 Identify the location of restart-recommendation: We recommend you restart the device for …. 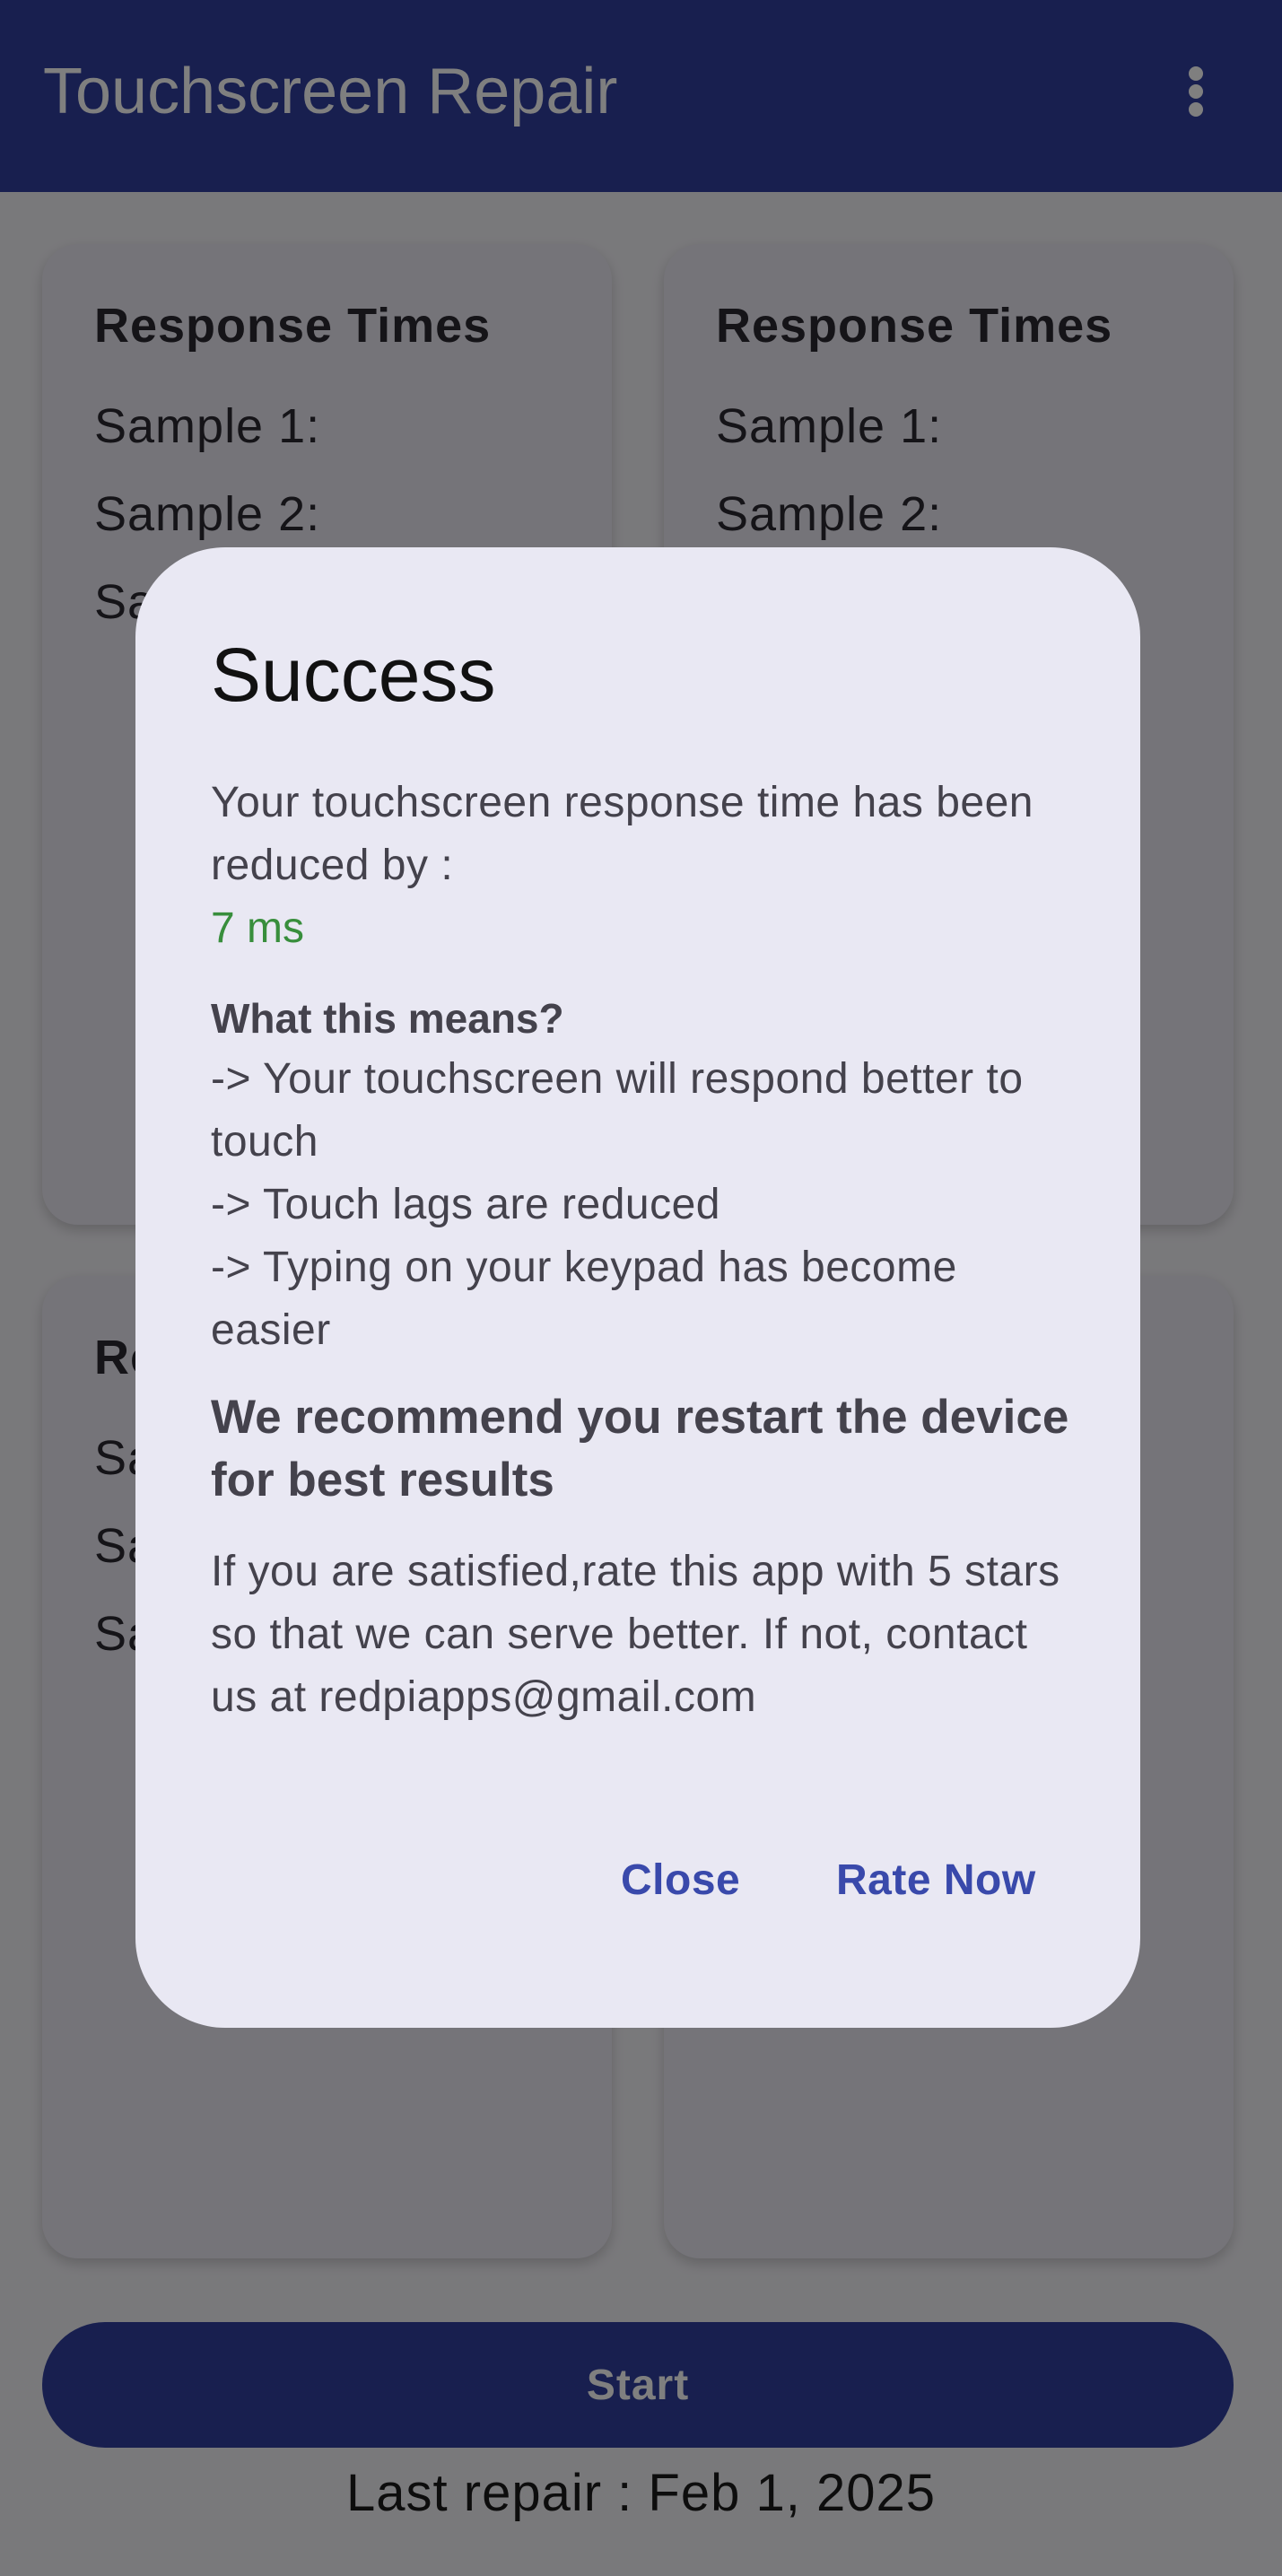
(640, 1449).